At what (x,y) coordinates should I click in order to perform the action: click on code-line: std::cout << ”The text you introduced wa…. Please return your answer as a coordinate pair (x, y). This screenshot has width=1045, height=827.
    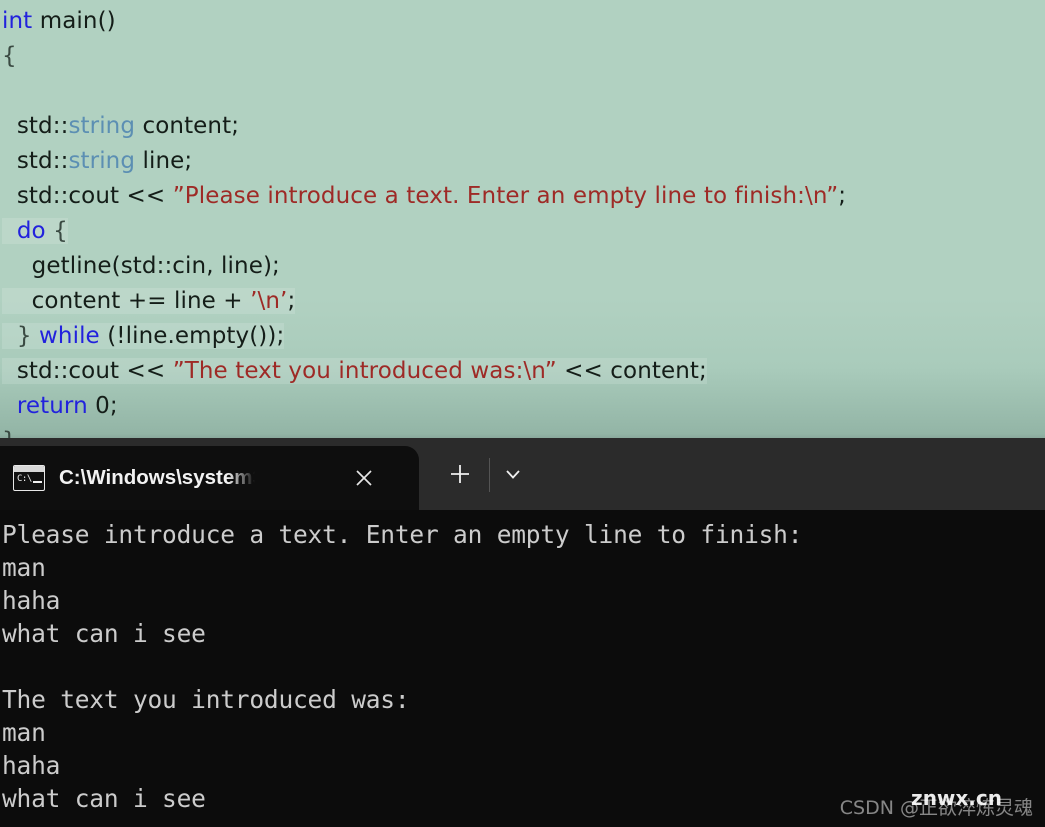
    Looking at the image, I should click on (522, 371).